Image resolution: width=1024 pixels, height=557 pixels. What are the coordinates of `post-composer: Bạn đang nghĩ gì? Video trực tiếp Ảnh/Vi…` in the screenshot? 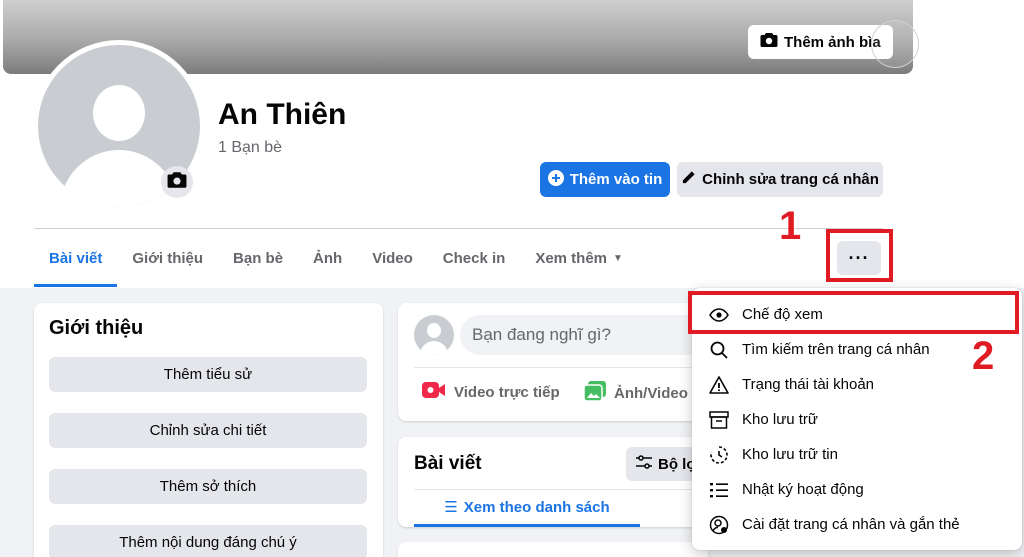 It's located at (559, 362).